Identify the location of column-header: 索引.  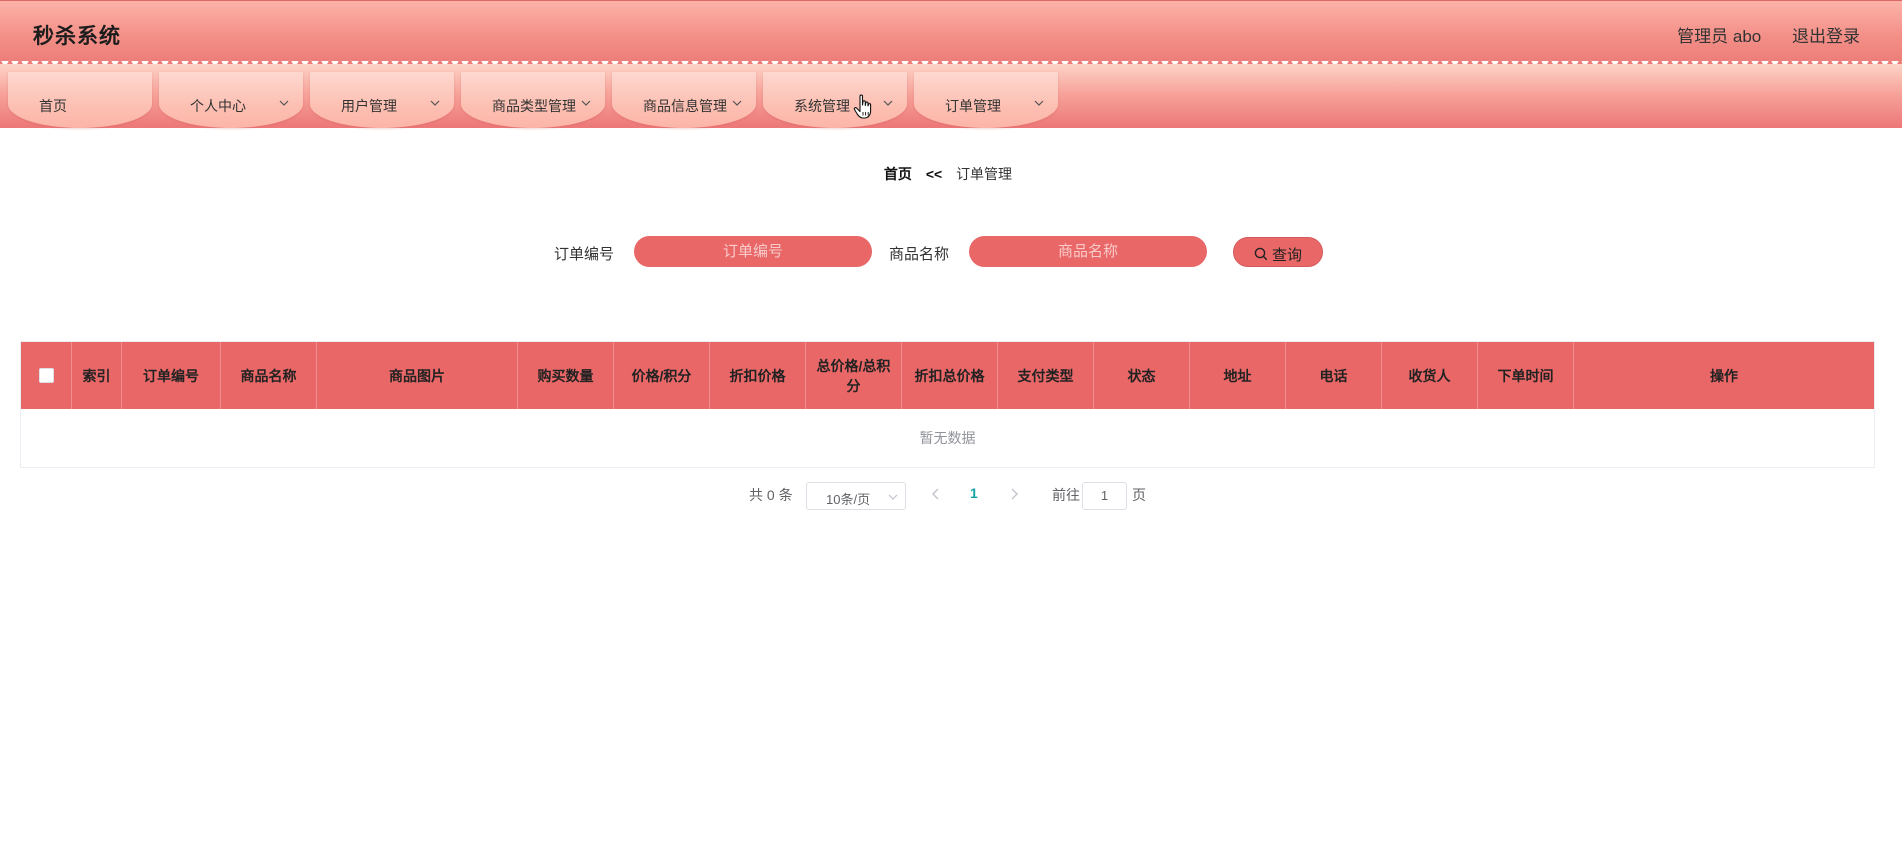
(97, 375).